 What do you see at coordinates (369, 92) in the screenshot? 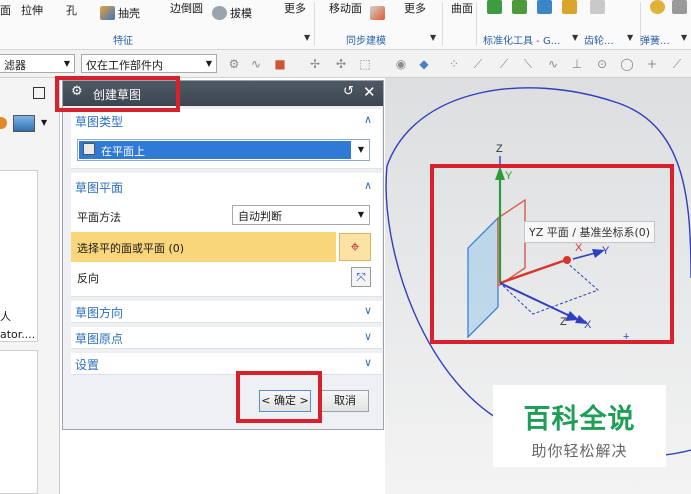
I see `close-icon: ✕` at bounding box center [369, 92].